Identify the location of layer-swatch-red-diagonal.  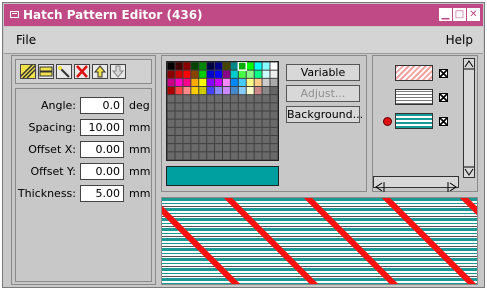
(414, 73).